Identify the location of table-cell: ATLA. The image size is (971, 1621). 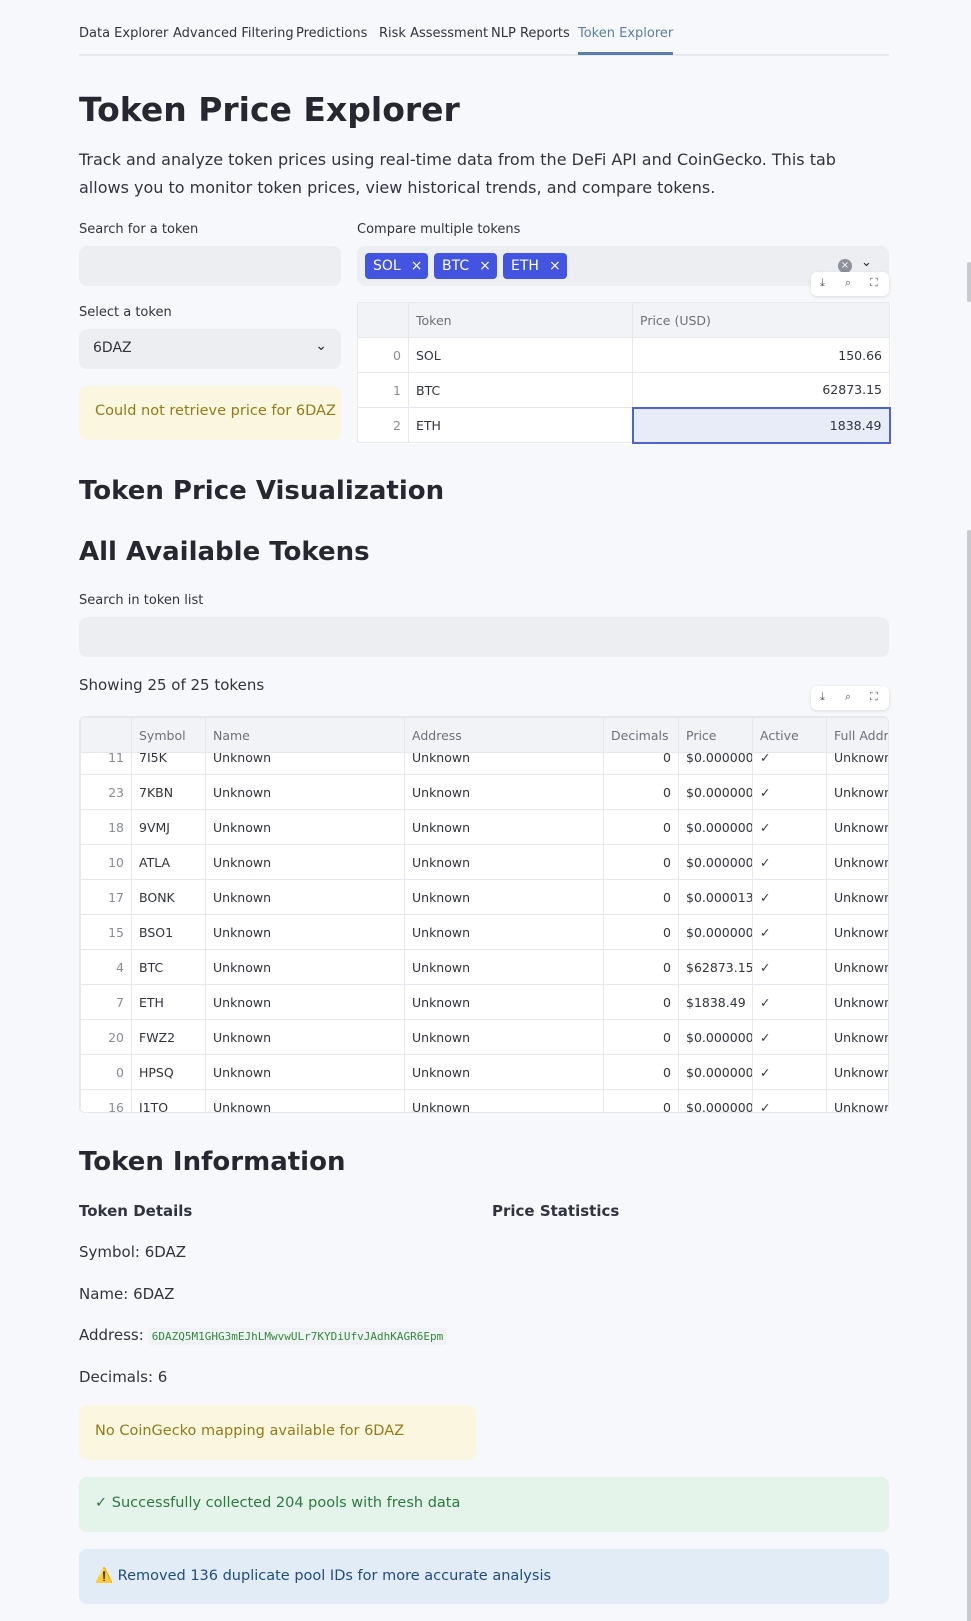
(168, 862).